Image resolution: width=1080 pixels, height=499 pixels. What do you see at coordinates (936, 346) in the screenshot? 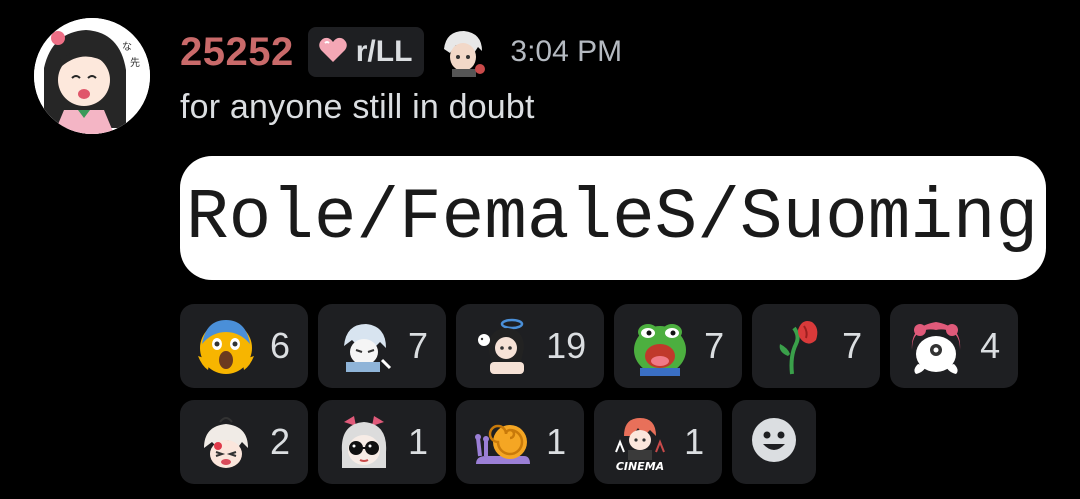
I see `pink-hair-character-icon` at bounding box center [936, 346].